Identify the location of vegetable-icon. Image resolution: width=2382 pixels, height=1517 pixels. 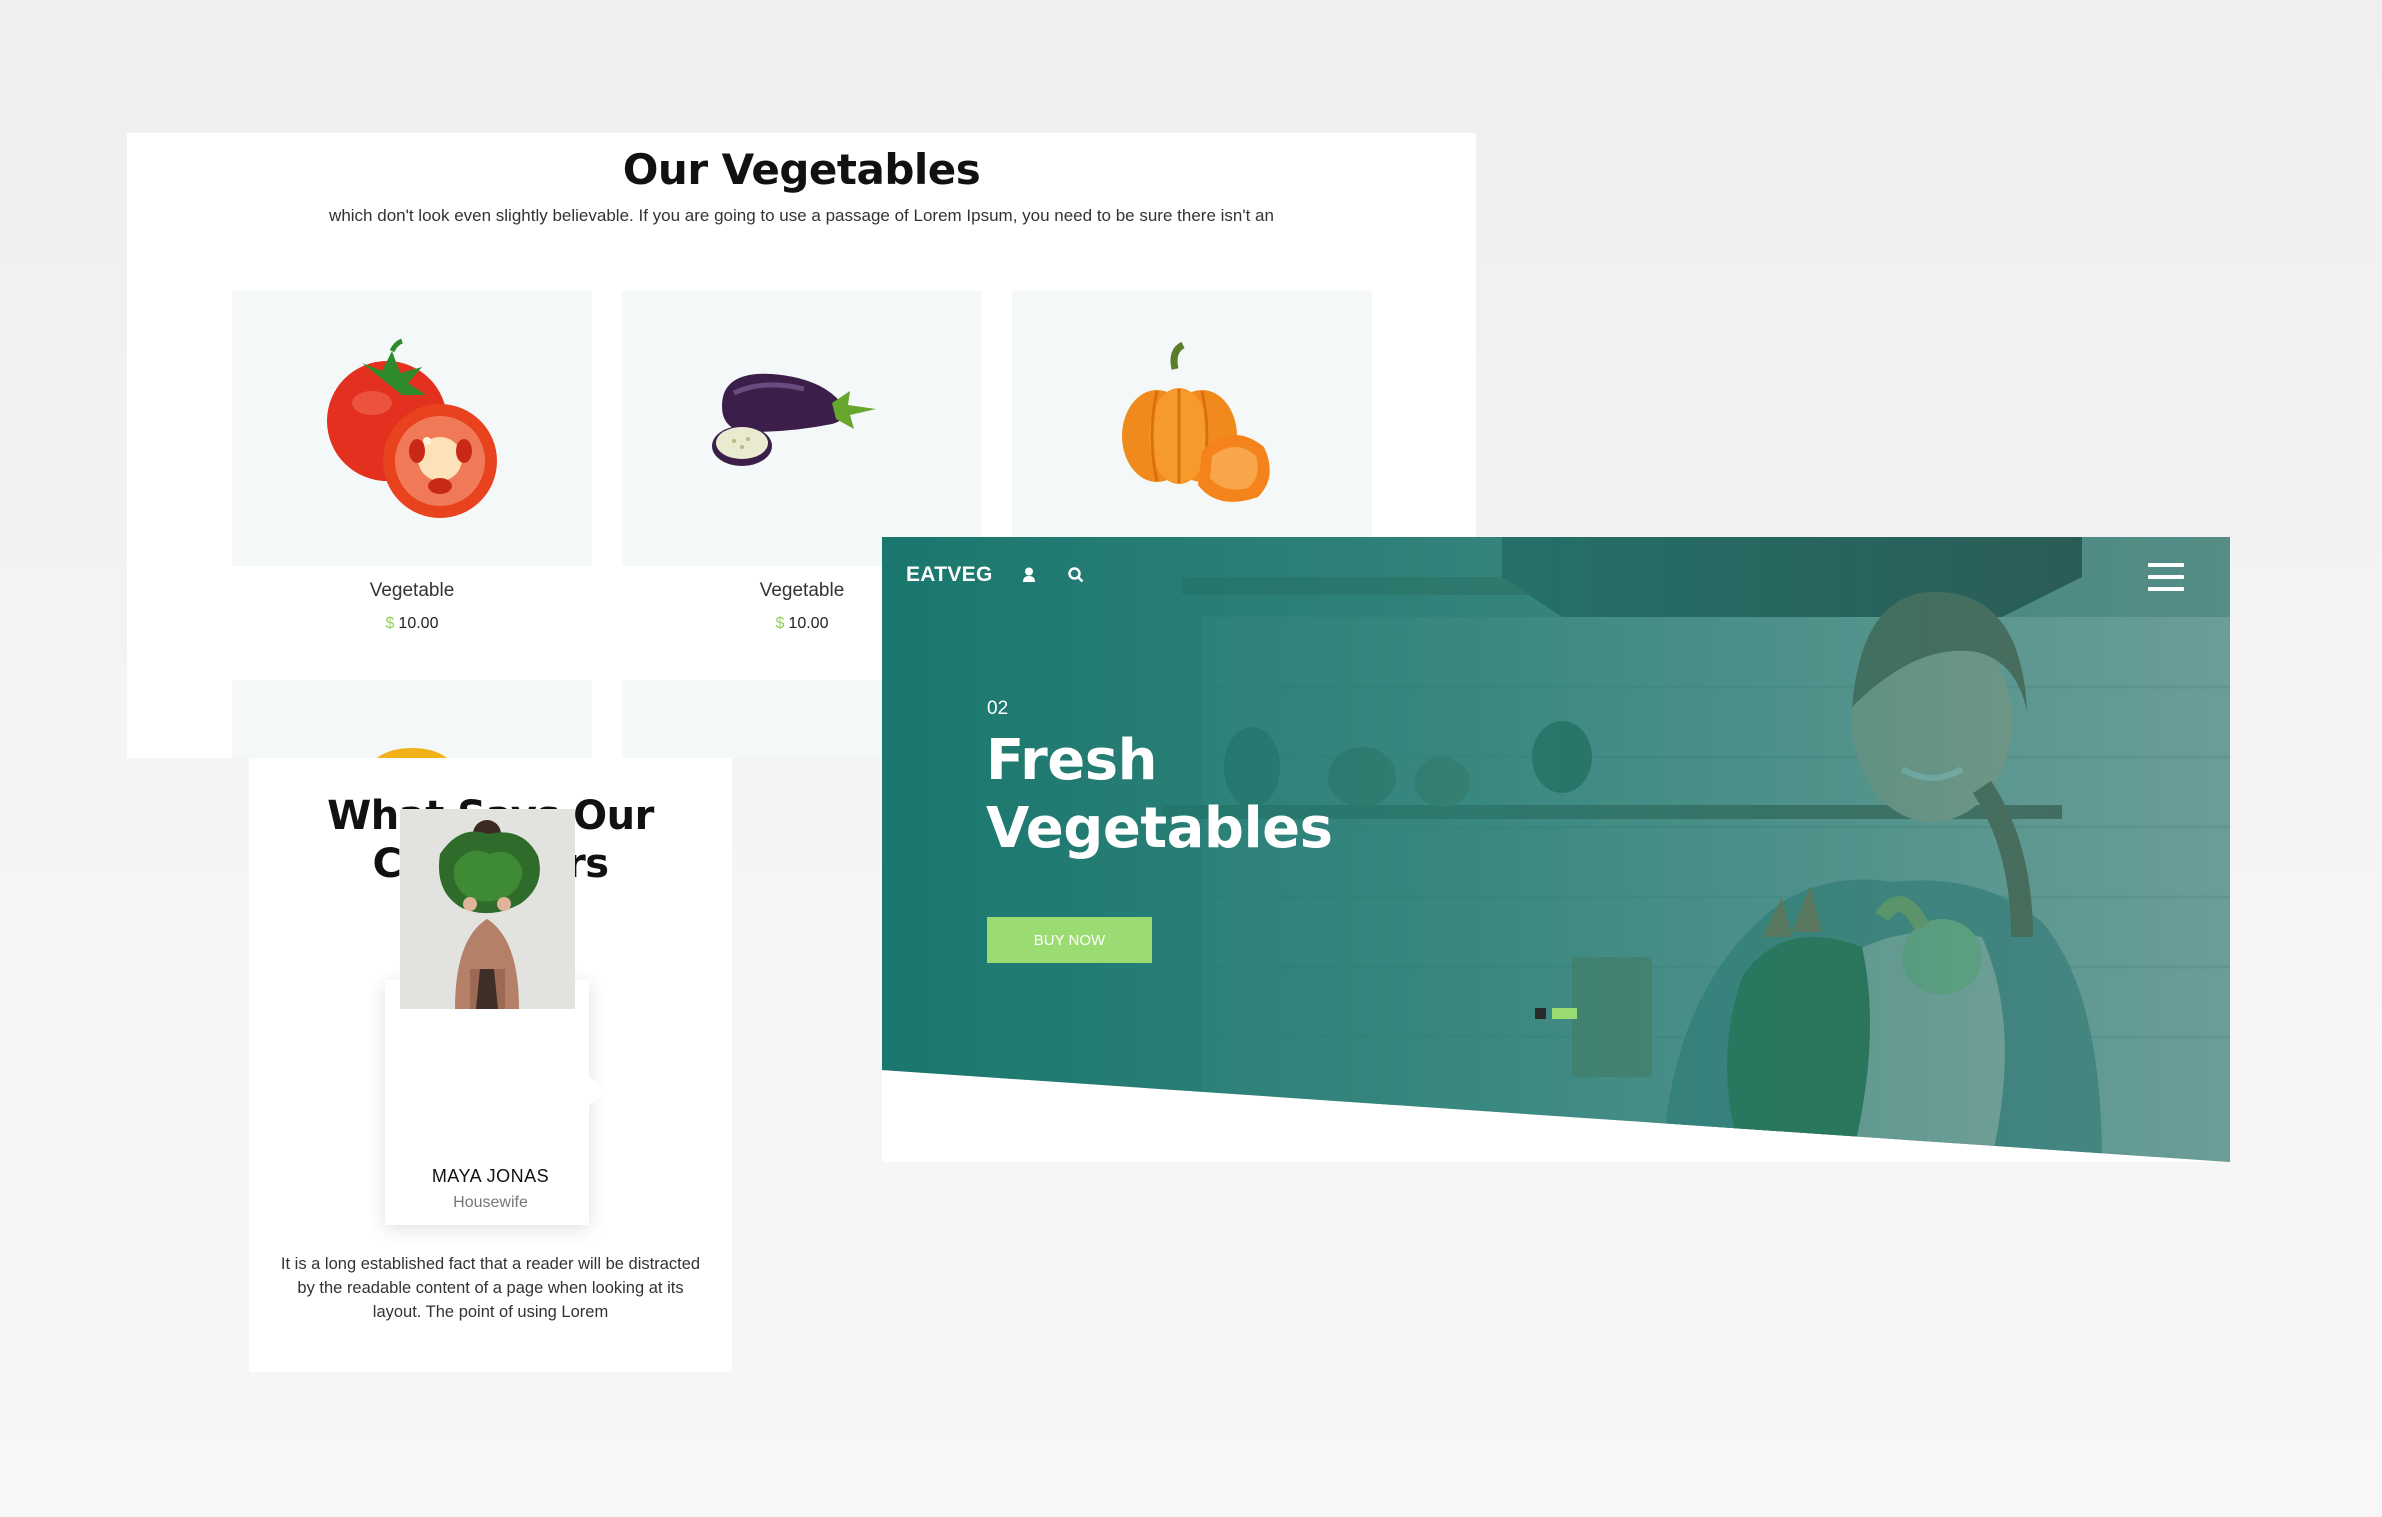
(412, 753).